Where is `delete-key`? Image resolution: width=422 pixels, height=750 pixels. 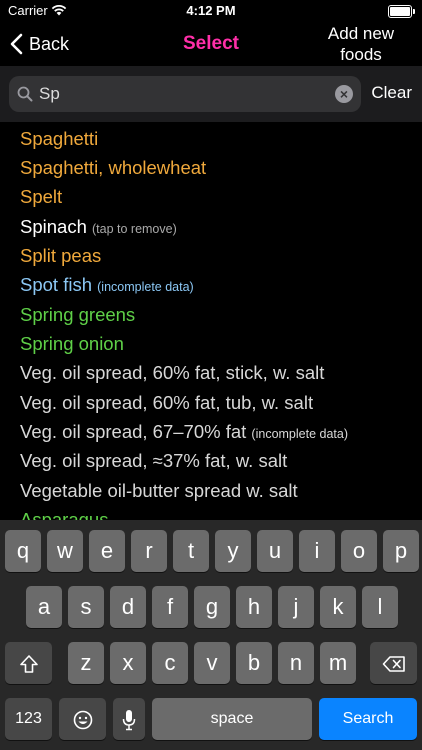 delete-key is located at coordinates (393, 663).